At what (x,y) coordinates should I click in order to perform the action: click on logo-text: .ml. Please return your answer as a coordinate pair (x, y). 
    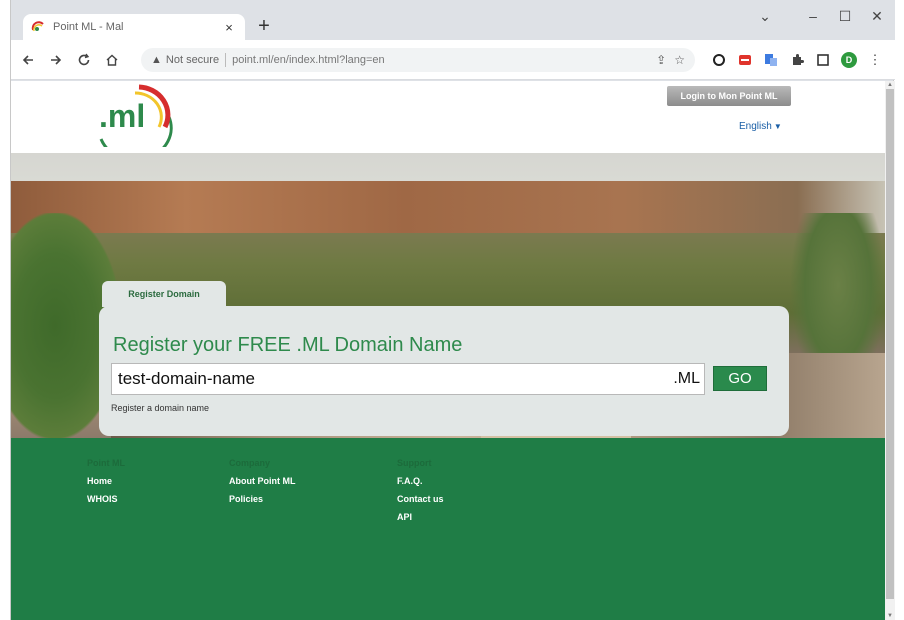
    Looking at the image, I should click on (122, 116).